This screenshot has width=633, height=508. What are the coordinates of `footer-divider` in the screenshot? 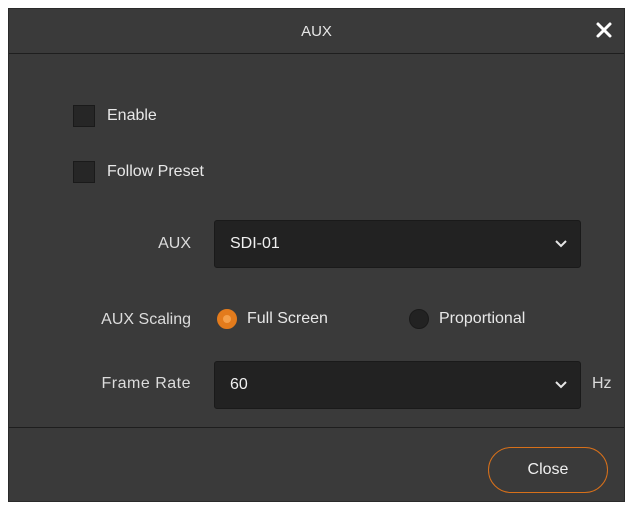 It's located at (316, 427).